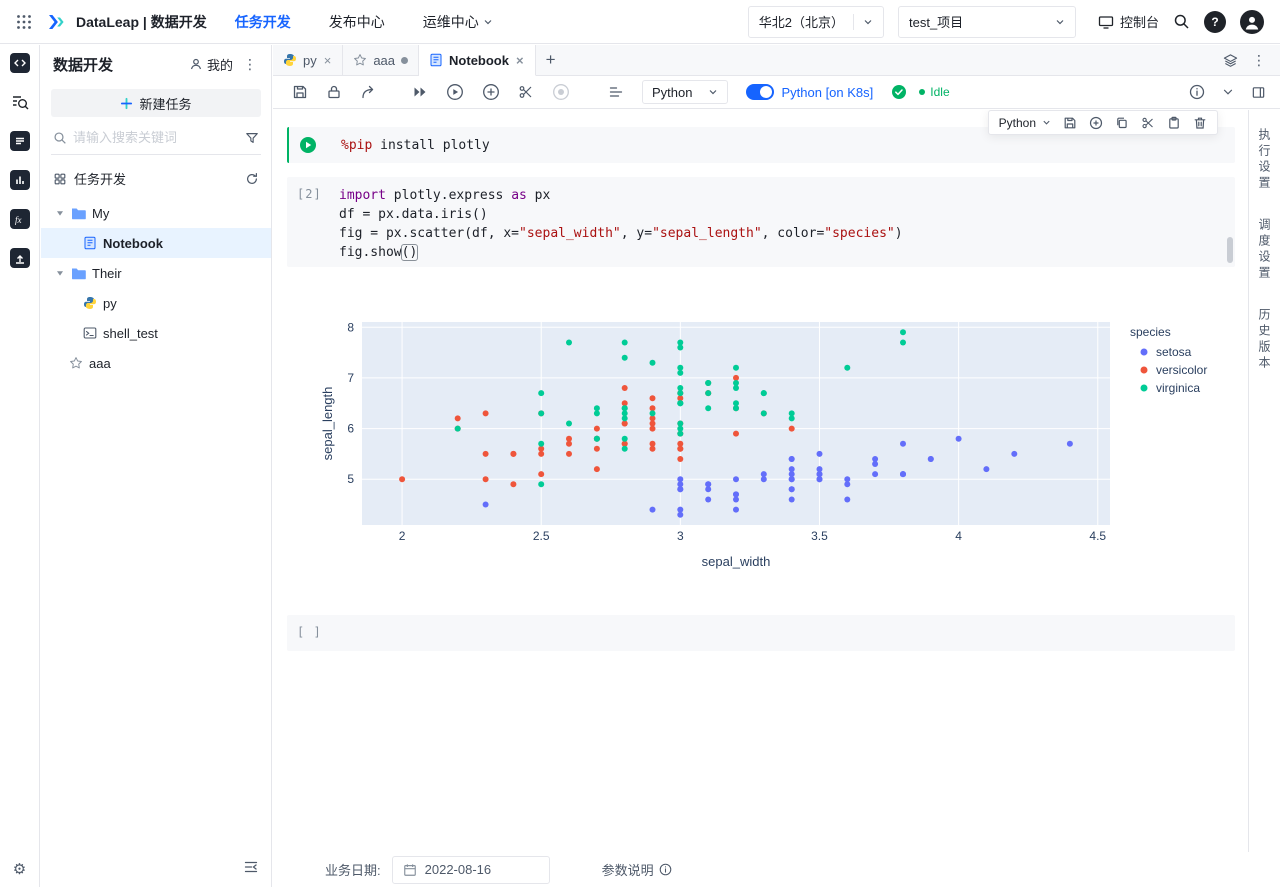  Describe the element at coordinates (211, 64) in the screenshot. I see `my-tasks-toggle: 我的` at that location.